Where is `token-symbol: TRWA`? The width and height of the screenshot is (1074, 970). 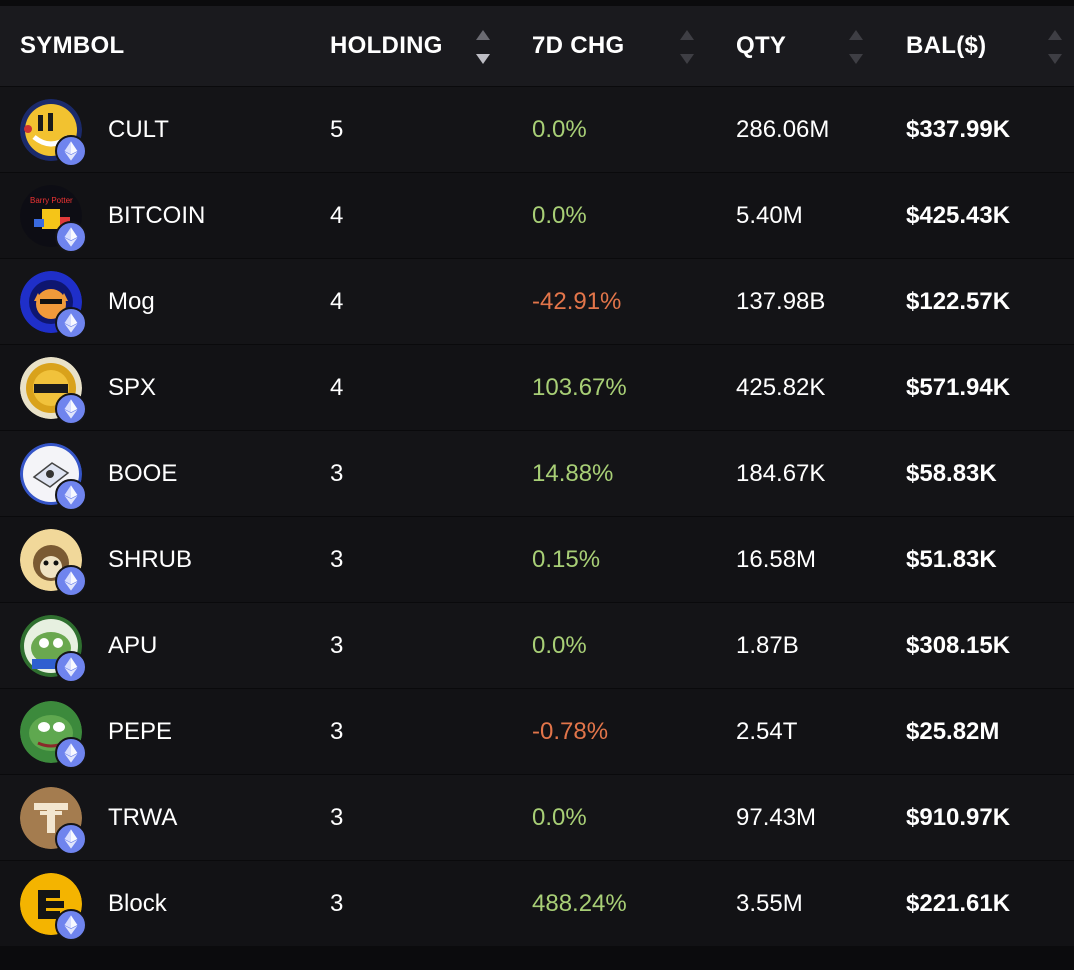
token-symbol: TRWA is located at coordinates (143, 817).